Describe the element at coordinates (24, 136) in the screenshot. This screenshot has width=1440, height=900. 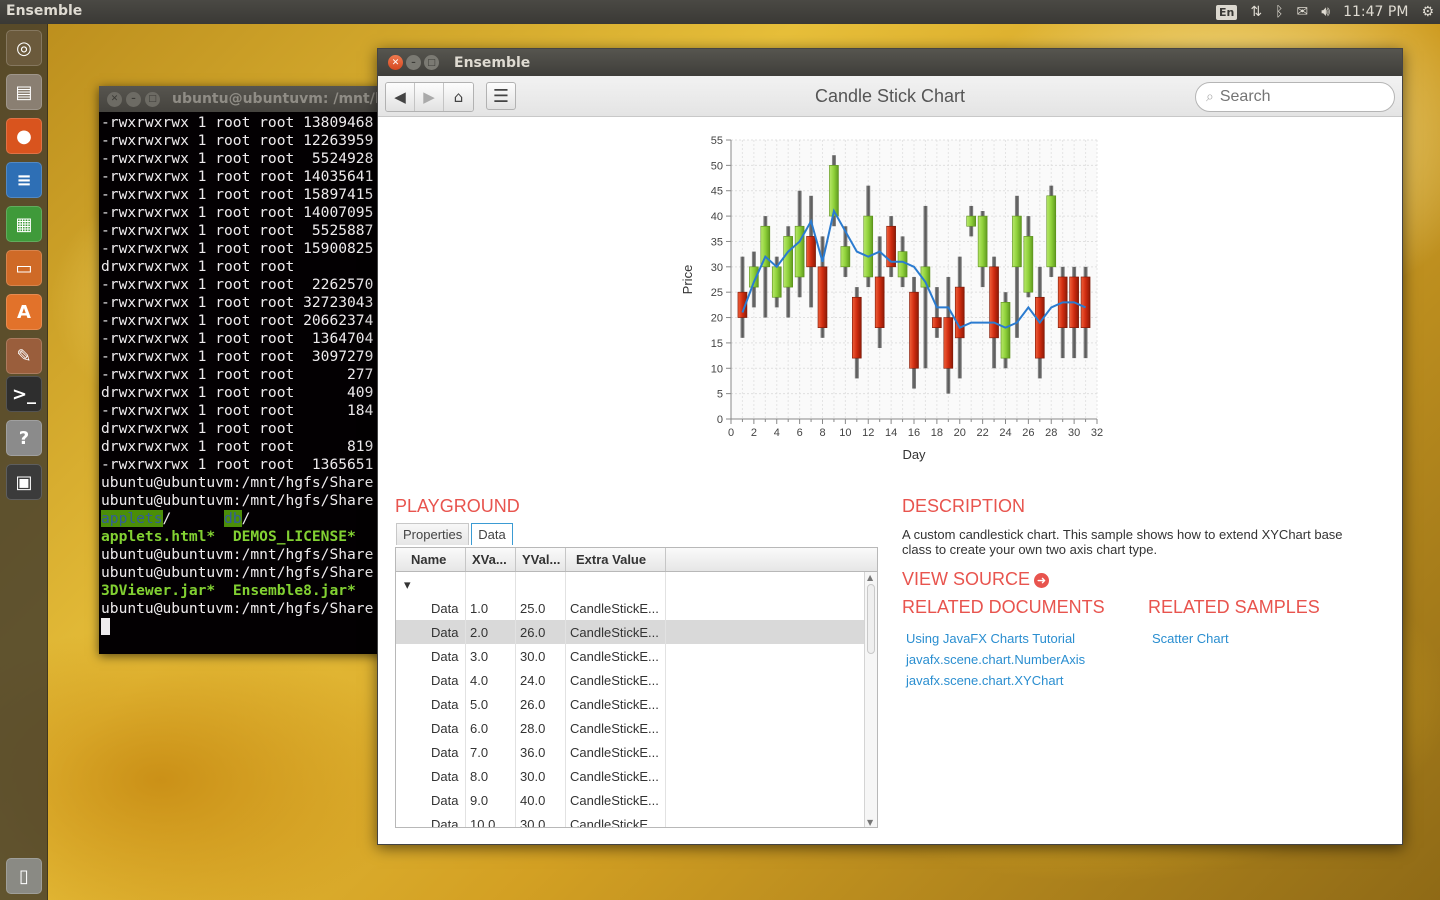
I see `firefox-icon: ●` at that location.